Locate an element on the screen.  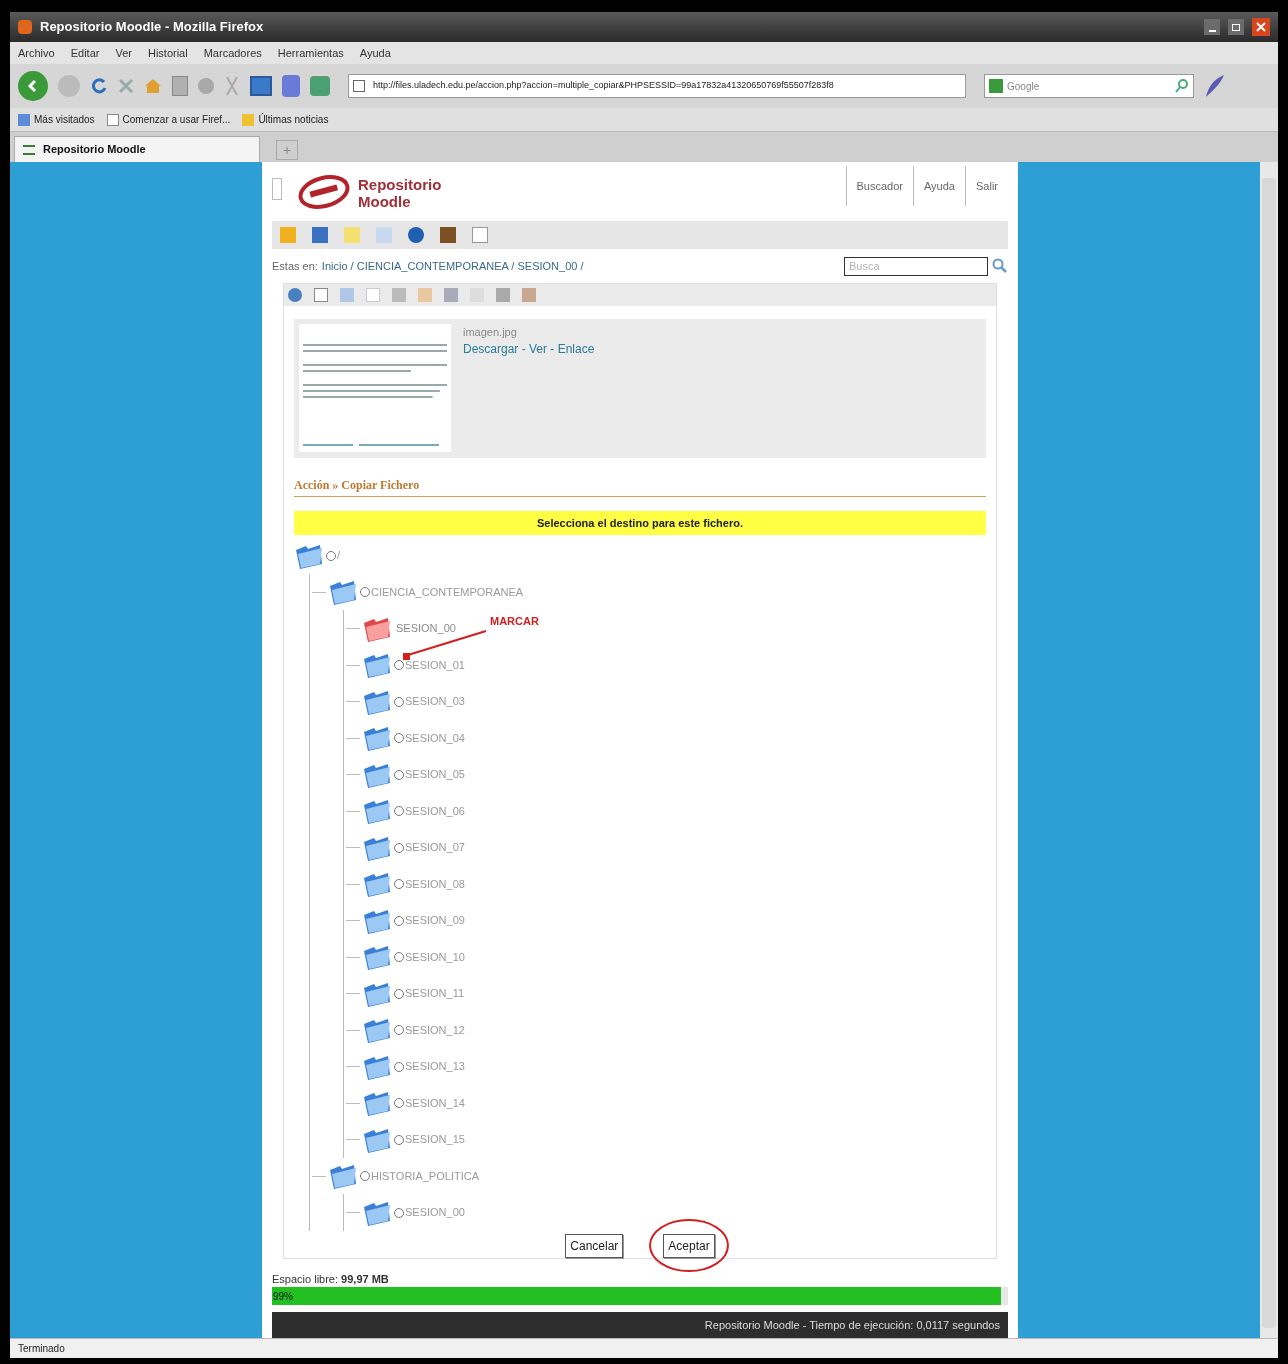
radio-button: SESION_14 is located at coordinates (429, 1103).